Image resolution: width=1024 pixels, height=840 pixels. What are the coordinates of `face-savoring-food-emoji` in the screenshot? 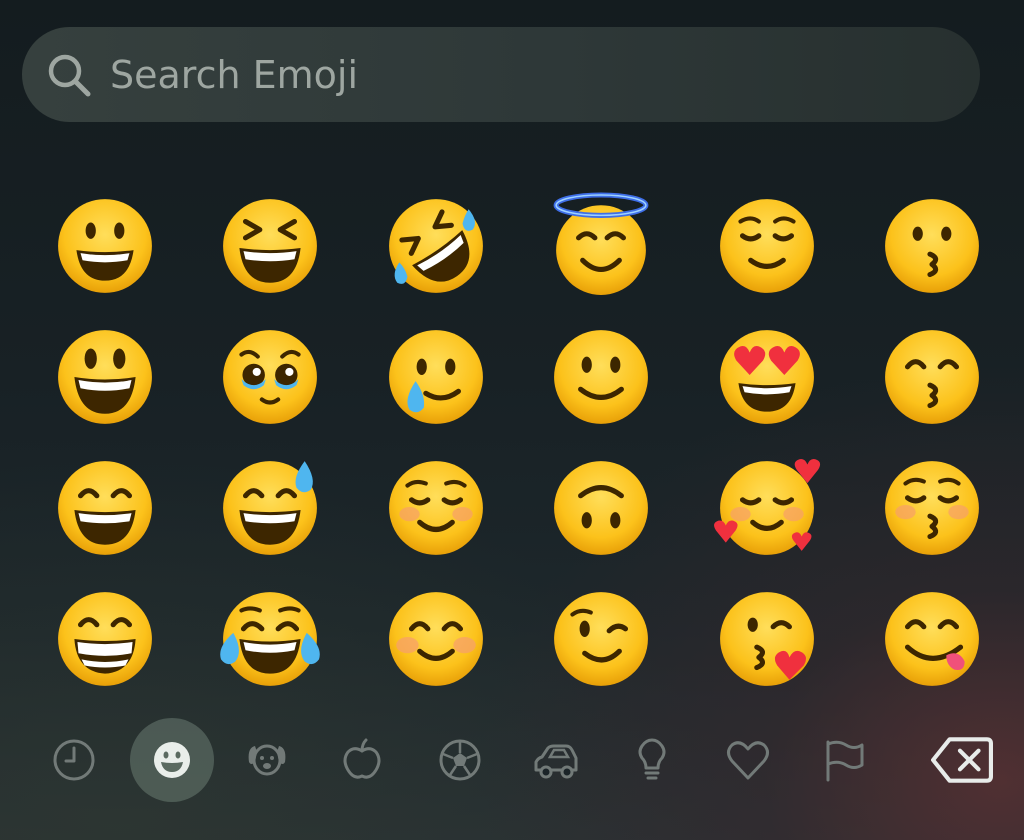 It's located at (933, 638).